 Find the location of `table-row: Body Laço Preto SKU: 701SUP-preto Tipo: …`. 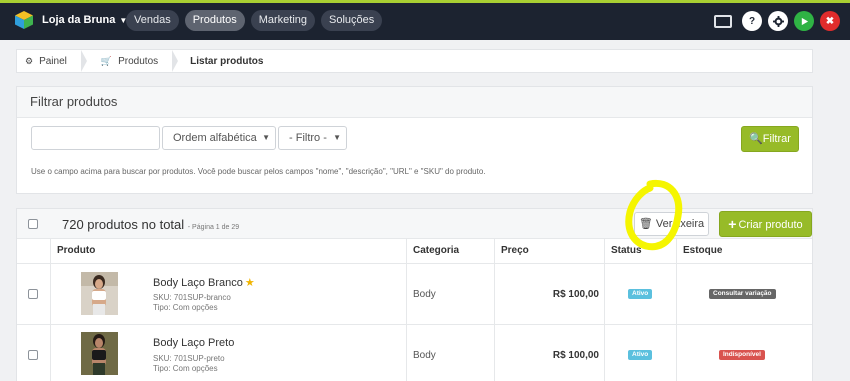

table-row: Body Laço Preto SKU: 701SUP-preto Tipo: … is located at coordinates (414, 352).